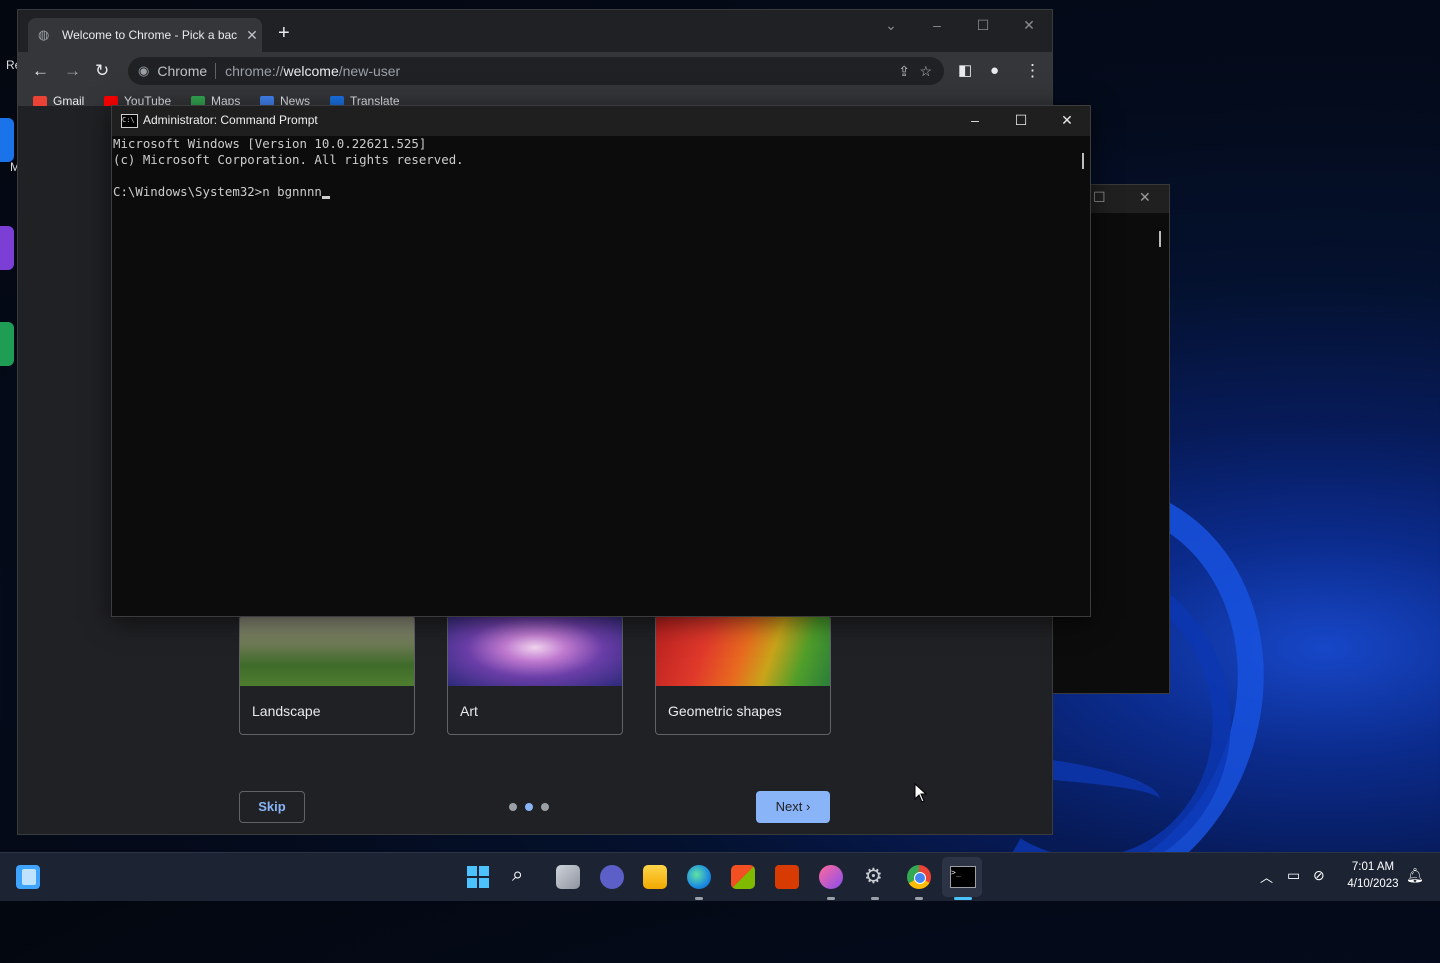 Image resolution: width=1440 pixels, height=963 pixels. What do you see at coordinates (601, 121) in the screenshot?
I see `command-prompt-titlebar: C:\ Administrator: Command Prompt – ☐ ✕` at bounding box center [601, 121].